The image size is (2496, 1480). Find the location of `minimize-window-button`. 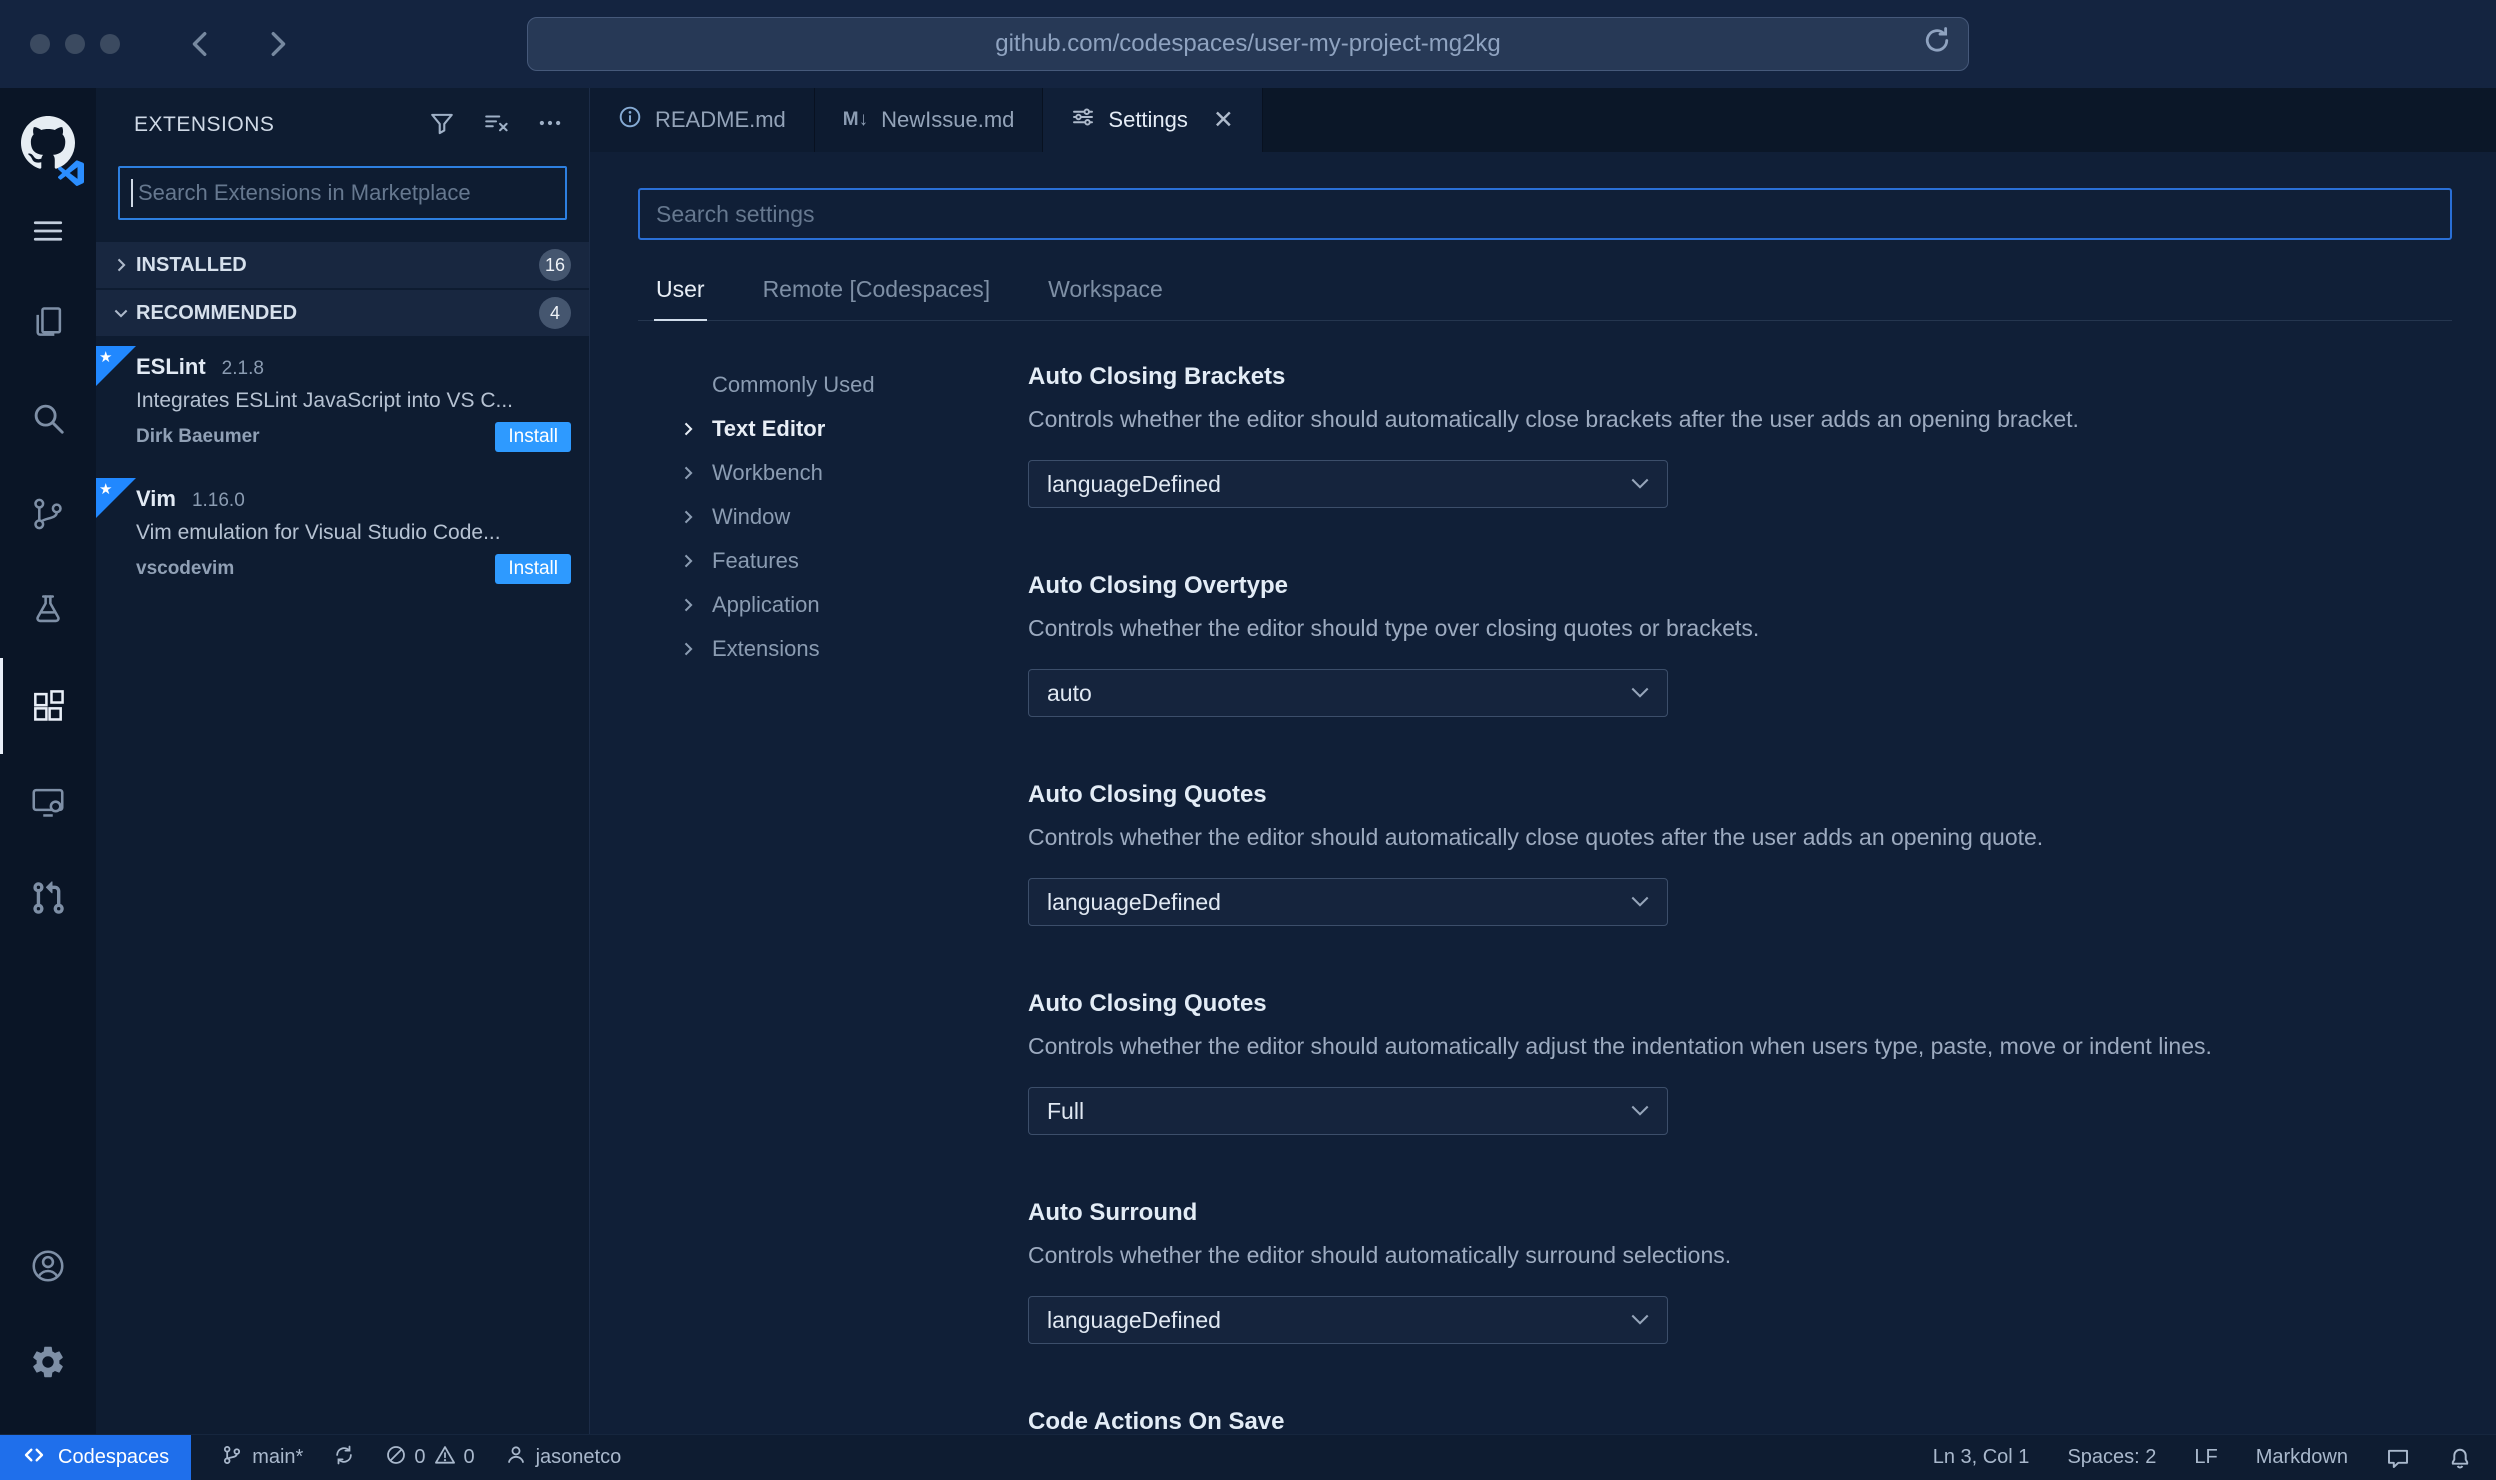

minimize-window-button is located at coordinates (75, 44).